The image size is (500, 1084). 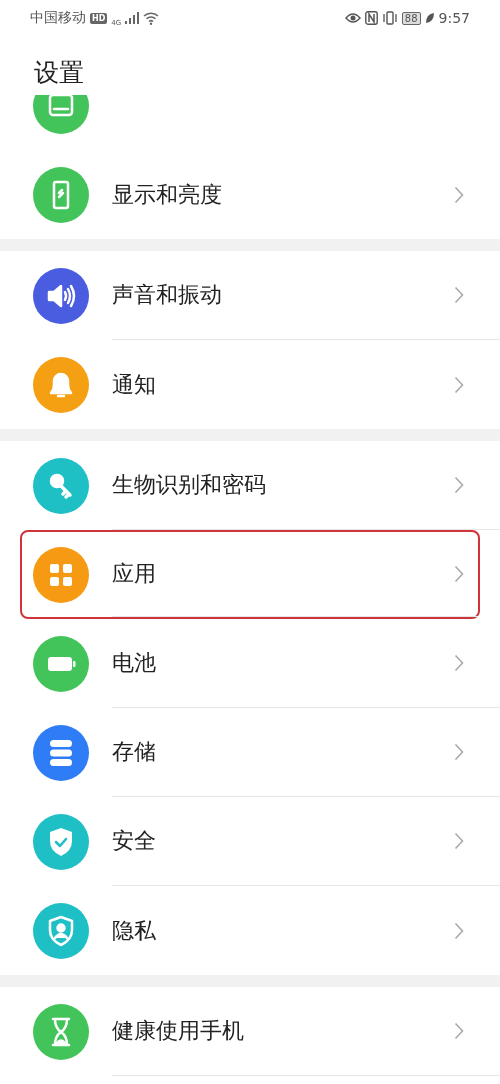 I want to click on settings-label: 通知, so click(x=134, y=384).